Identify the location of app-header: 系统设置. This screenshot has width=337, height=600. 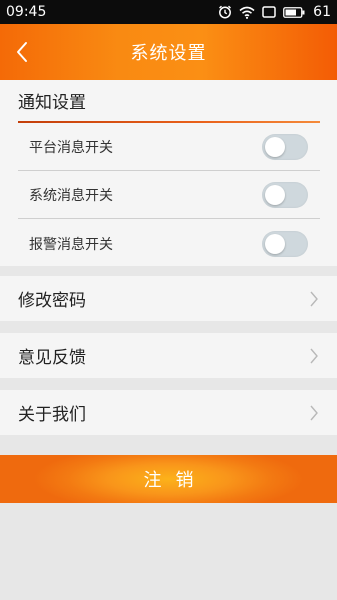
(168, 52).